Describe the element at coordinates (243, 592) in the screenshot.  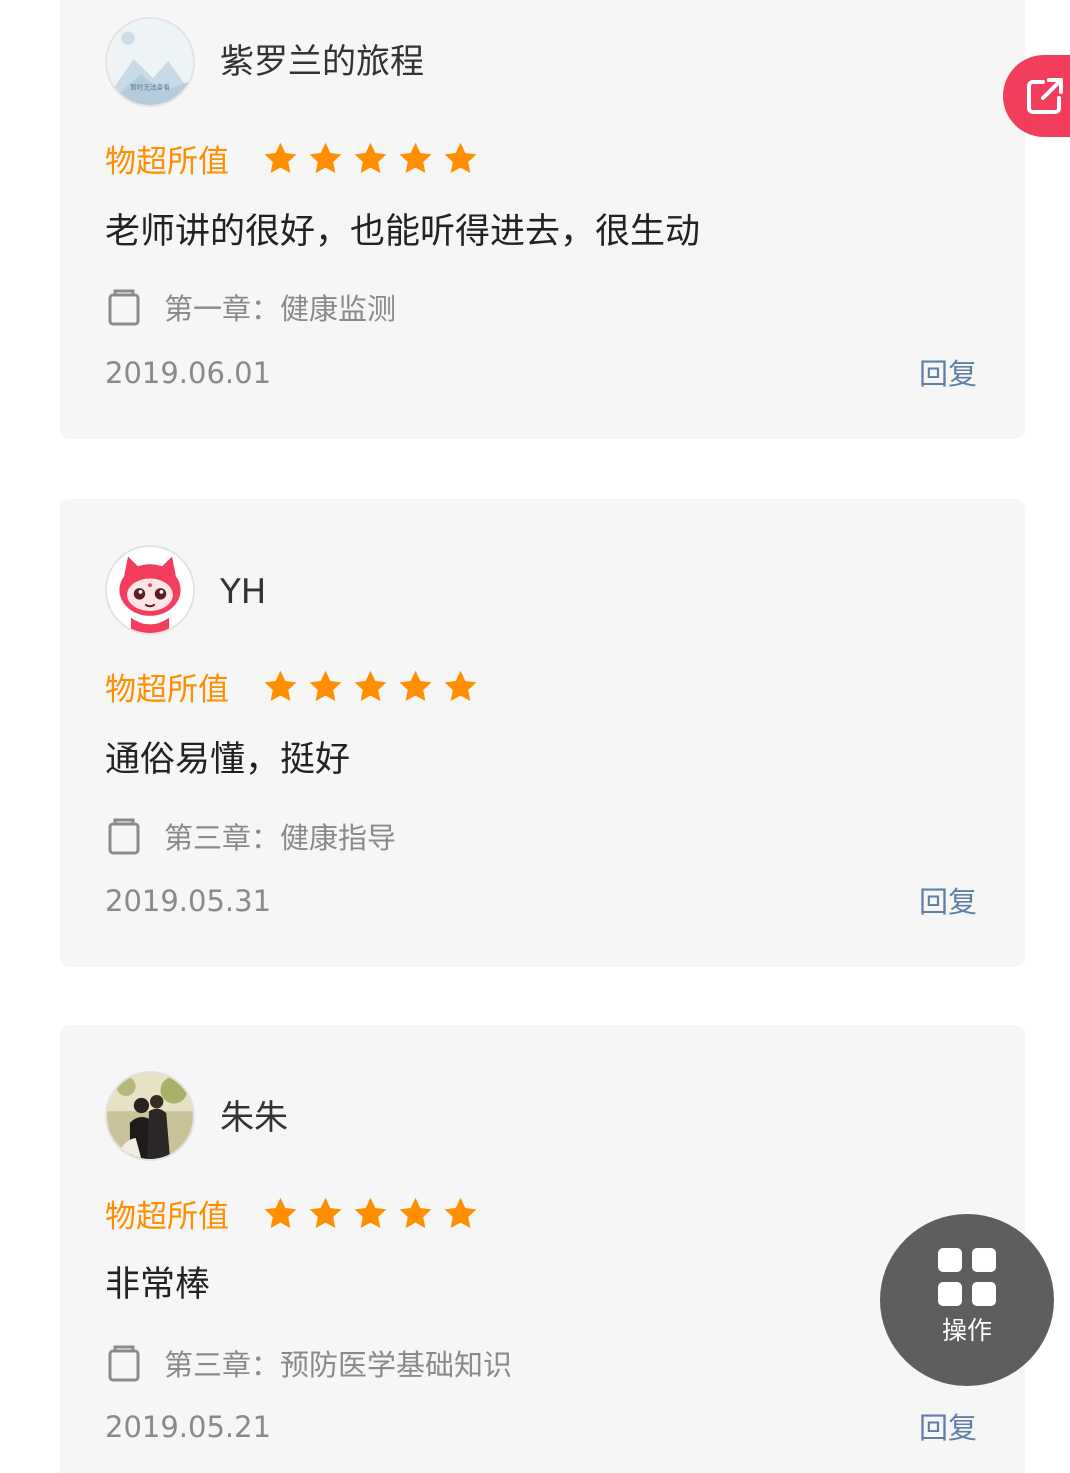
I see `username: YH` at that location.